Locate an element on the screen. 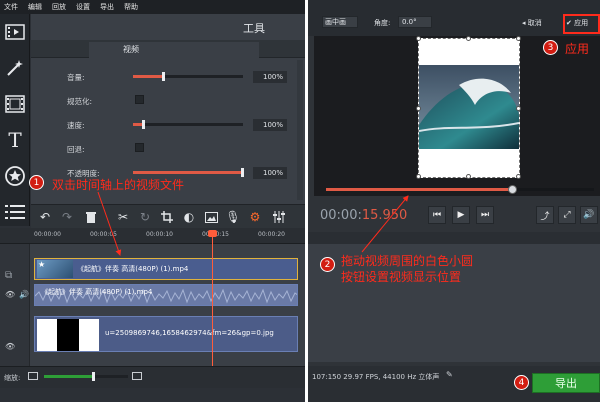 This screenshot has height=402, width=600. annotation-arrows is located at coordinates (253, 223).